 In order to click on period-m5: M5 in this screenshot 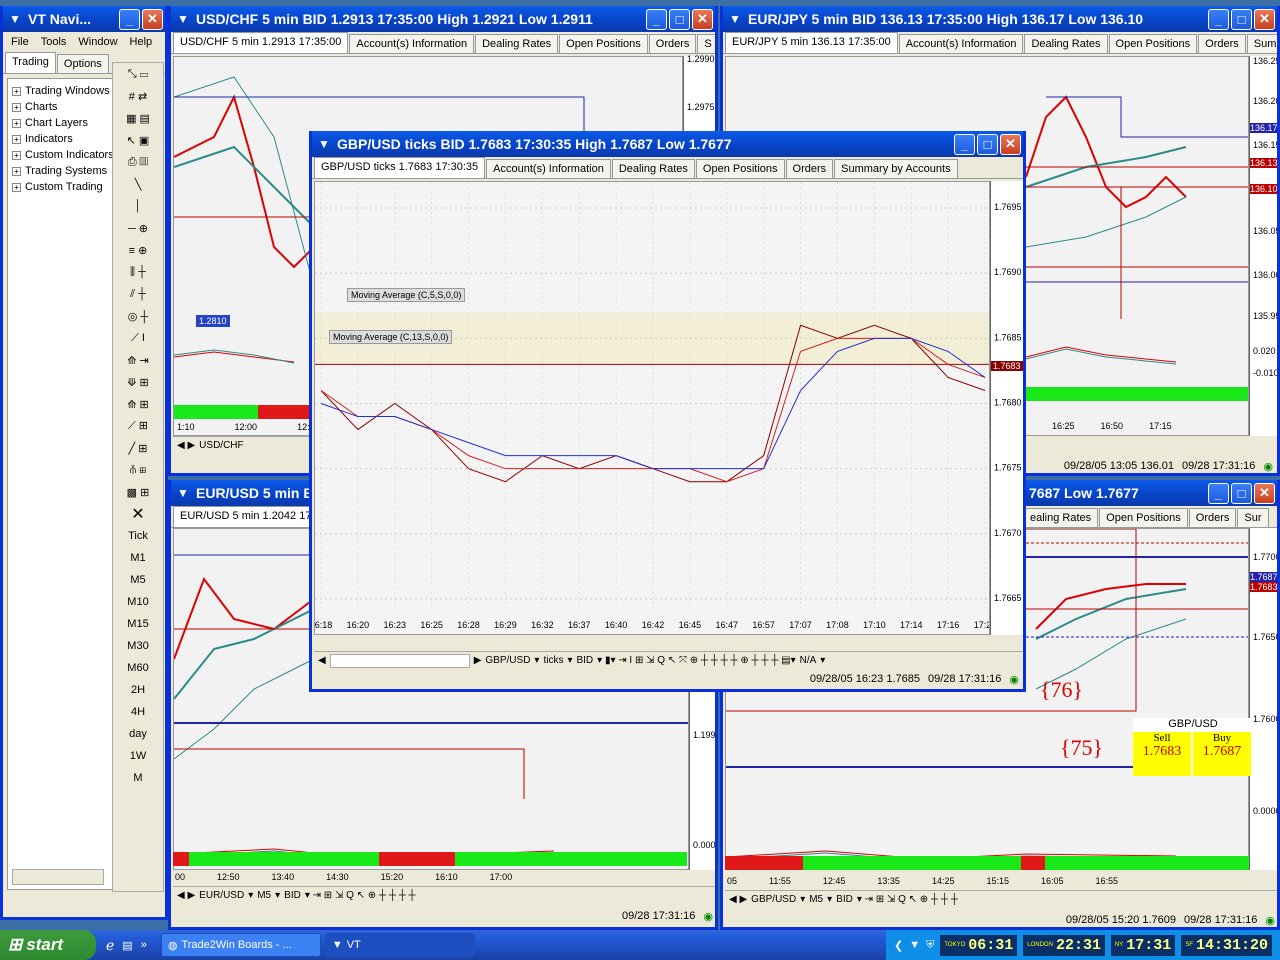, I will do `click(138, 580)`.